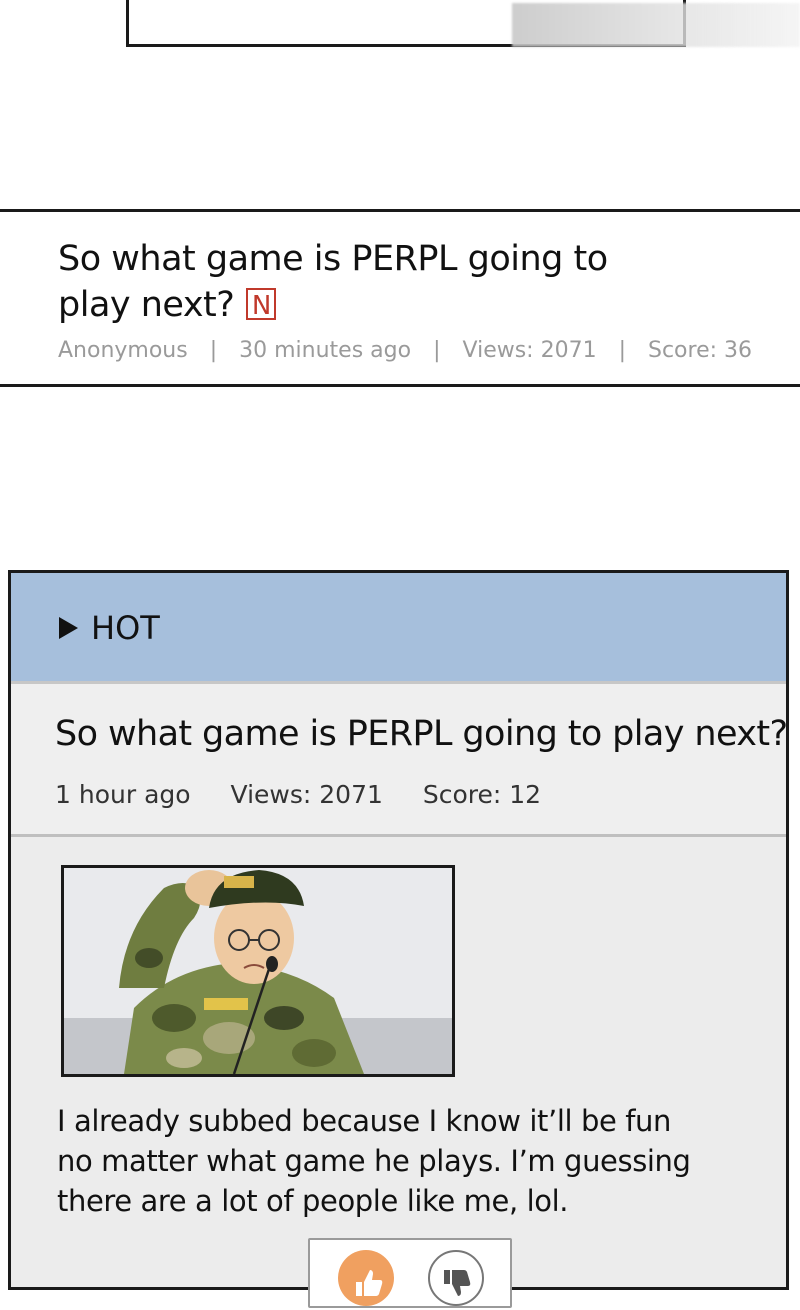  What do you see at coordinates (398, 628) in the screenshot?
I see `hot-header: HOT` at bounding box center [398, 628].